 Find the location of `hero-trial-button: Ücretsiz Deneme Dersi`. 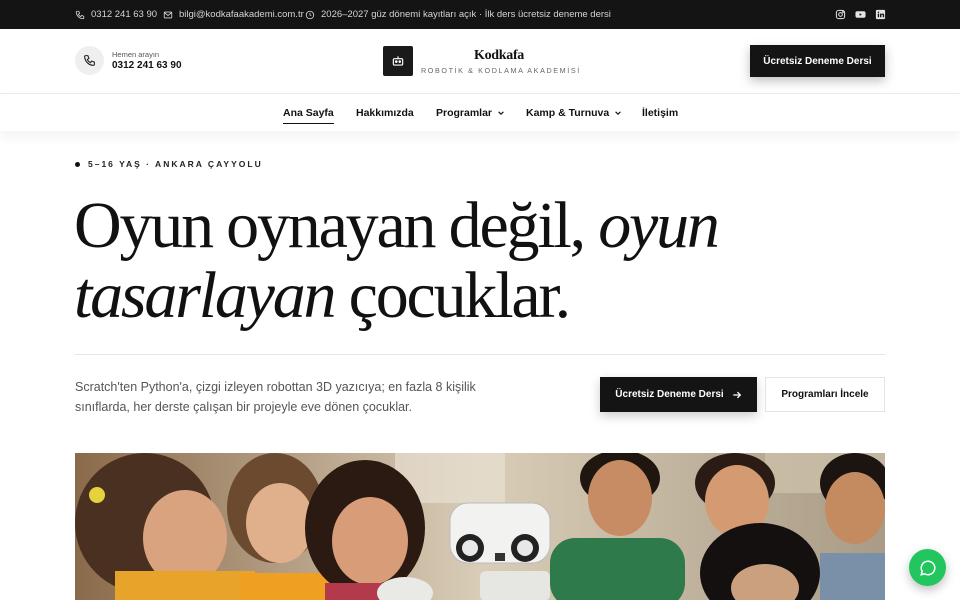

hero-trial-button: Ücretsiz Deneme Dersi is located at coordinates (678, 394).